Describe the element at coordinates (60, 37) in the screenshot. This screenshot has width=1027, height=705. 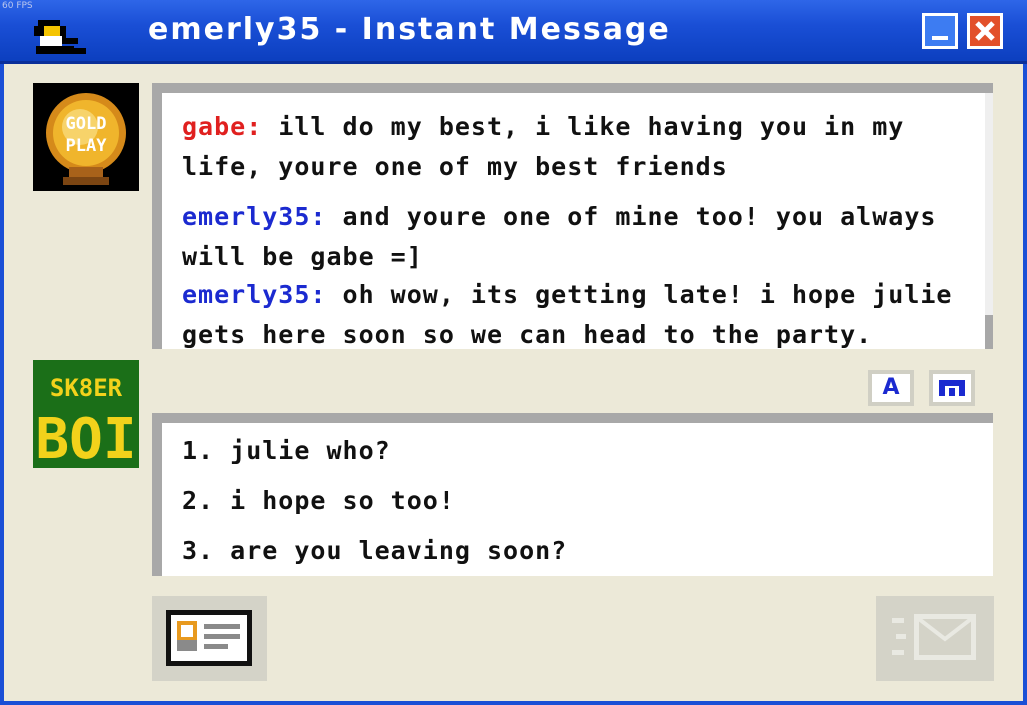
I see `messenger-logo-icon` at that location.